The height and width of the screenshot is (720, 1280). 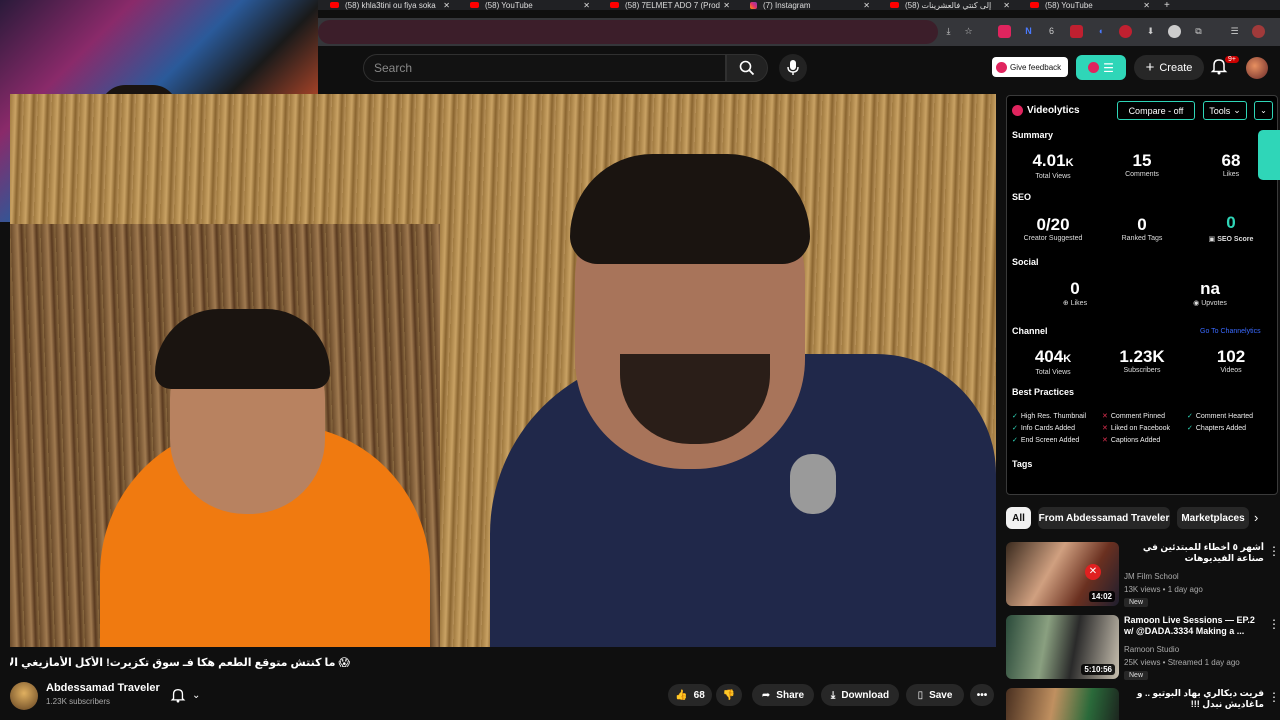 I want to click on bookmark-icon: ▯, so click(x=920, y=695).